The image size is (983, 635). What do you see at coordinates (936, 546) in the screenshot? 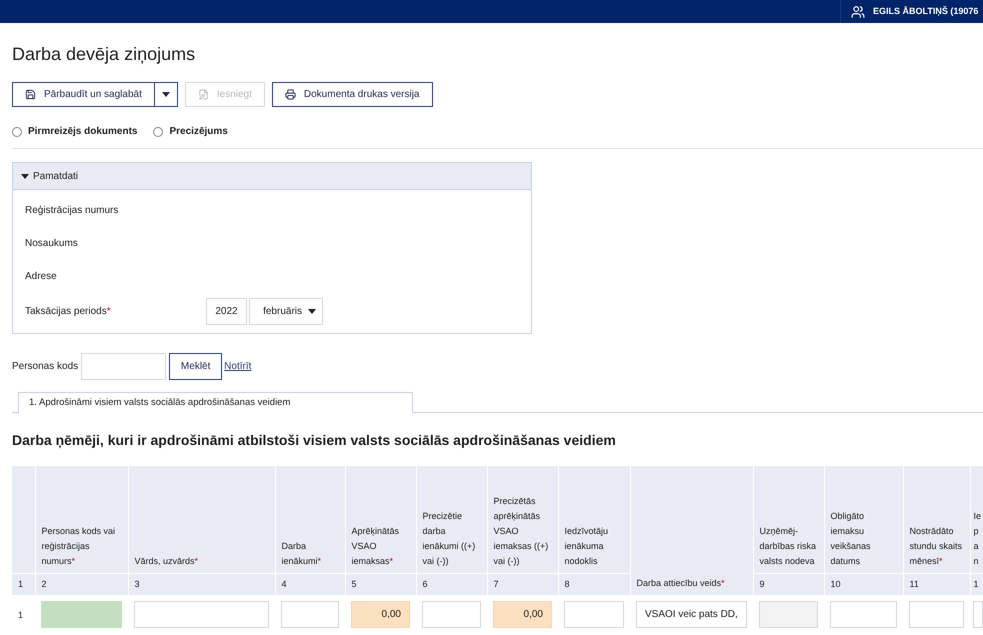
I see `column-header: Nostrādāto stundu skaits mēnesī*` at bounding box center [936, 546].